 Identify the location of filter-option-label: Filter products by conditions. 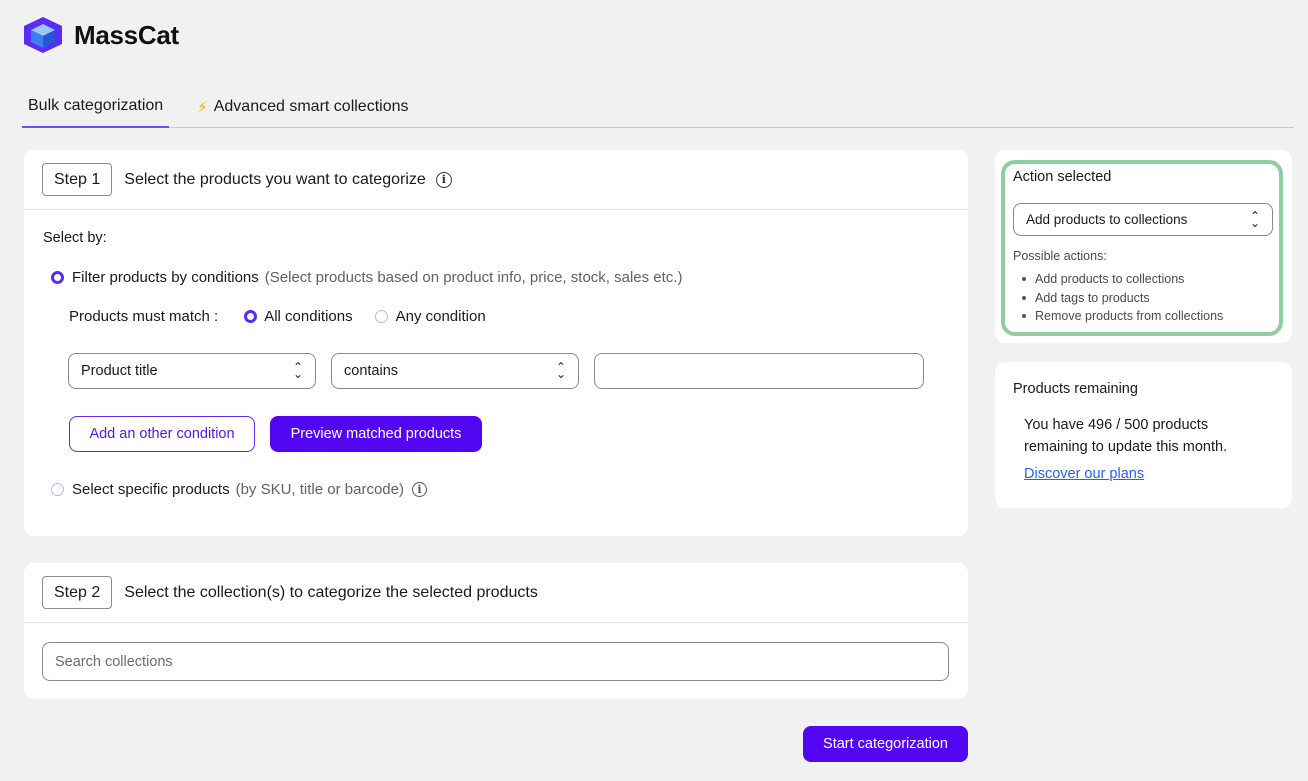
(165, 277).